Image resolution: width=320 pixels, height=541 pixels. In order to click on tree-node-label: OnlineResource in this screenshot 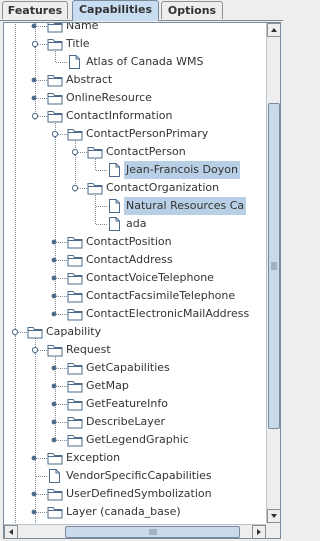, I will do `click(109, 97)`.